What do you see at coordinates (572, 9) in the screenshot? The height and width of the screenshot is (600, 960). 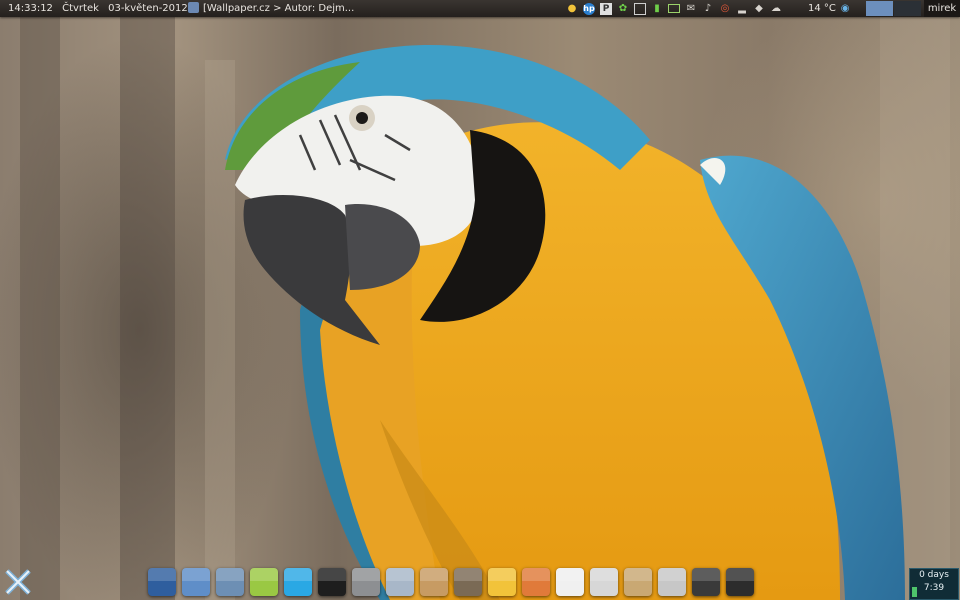 I see `duck-icon: ●` at bounding box center [572, 9].